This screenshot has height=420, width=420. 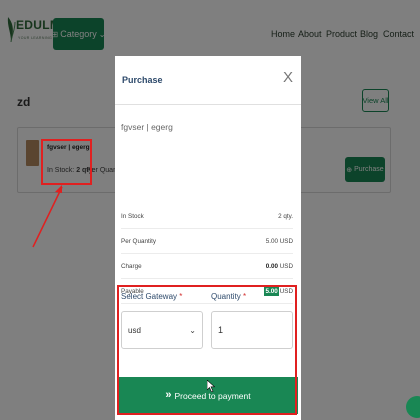 I want to click on mouse-cursor-icon, so click(x=211, y=386).